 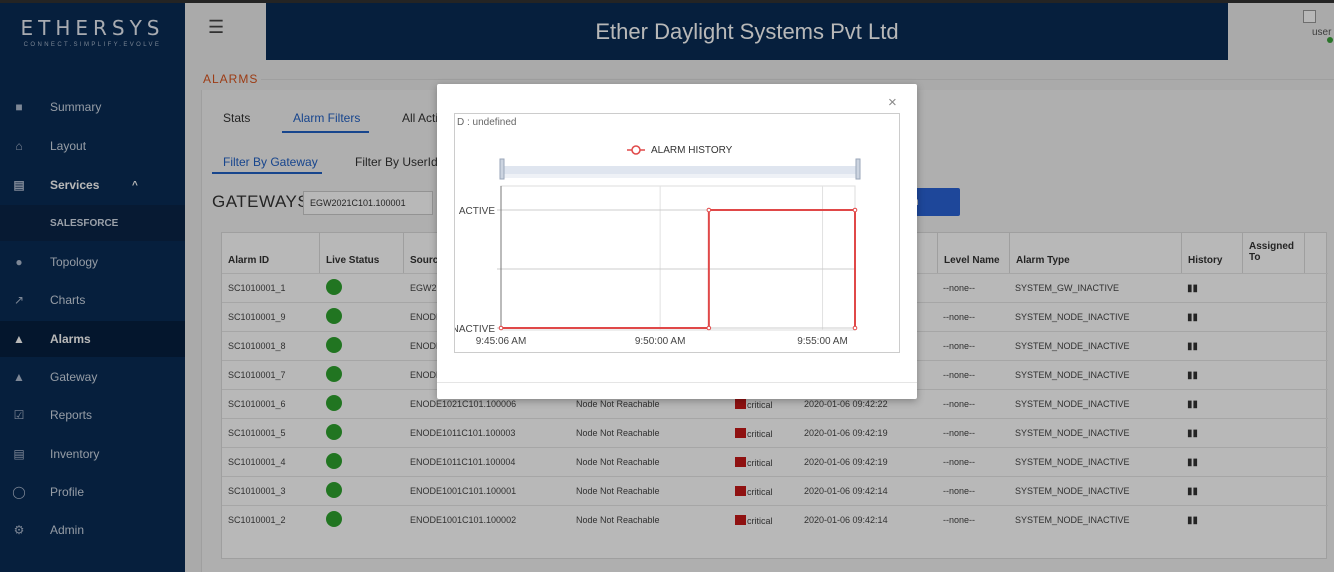 I want to click on legend-marker, so click(x=636, y=150).